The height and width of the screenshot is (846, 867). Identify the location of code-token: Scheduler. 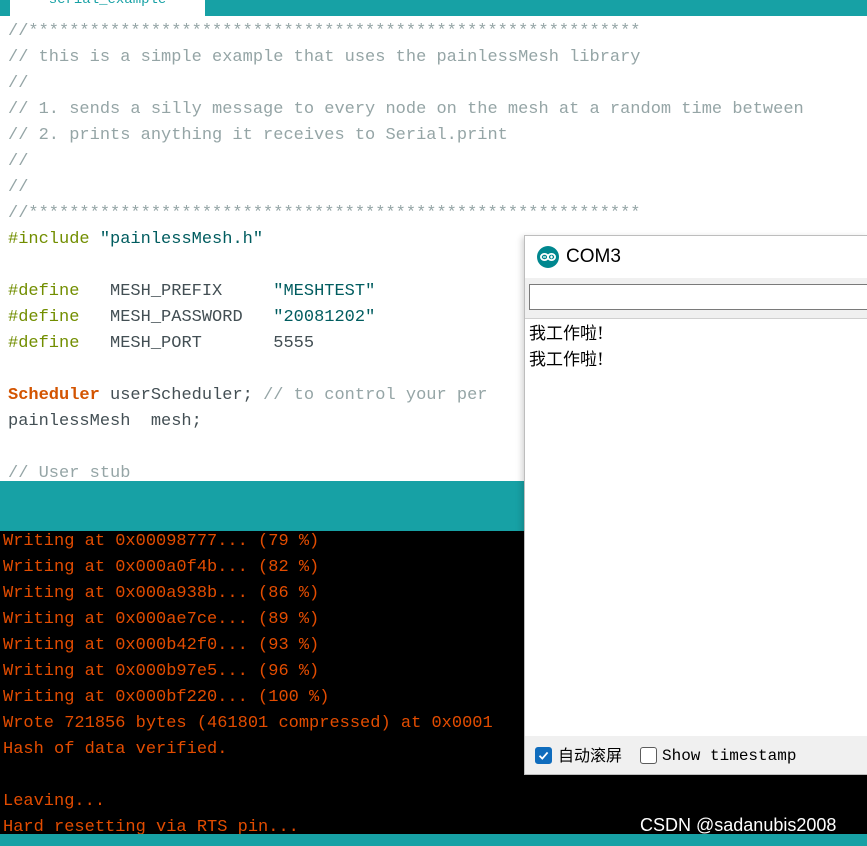
(54, 395).